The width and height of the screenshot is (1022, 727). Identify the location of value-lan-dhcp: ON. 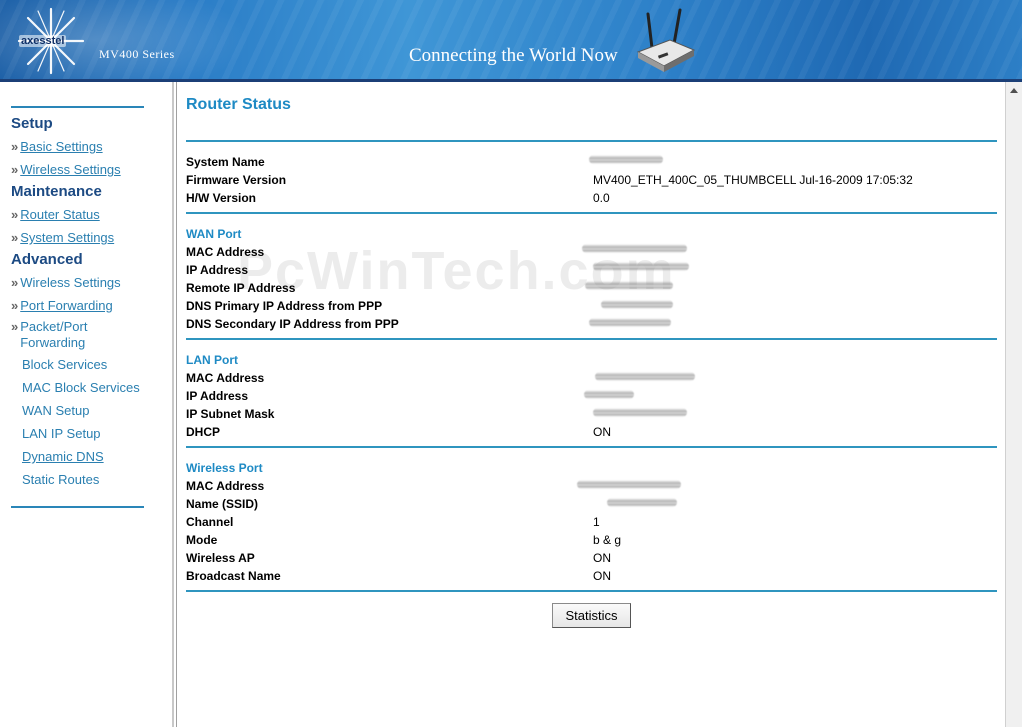
(602, 432).